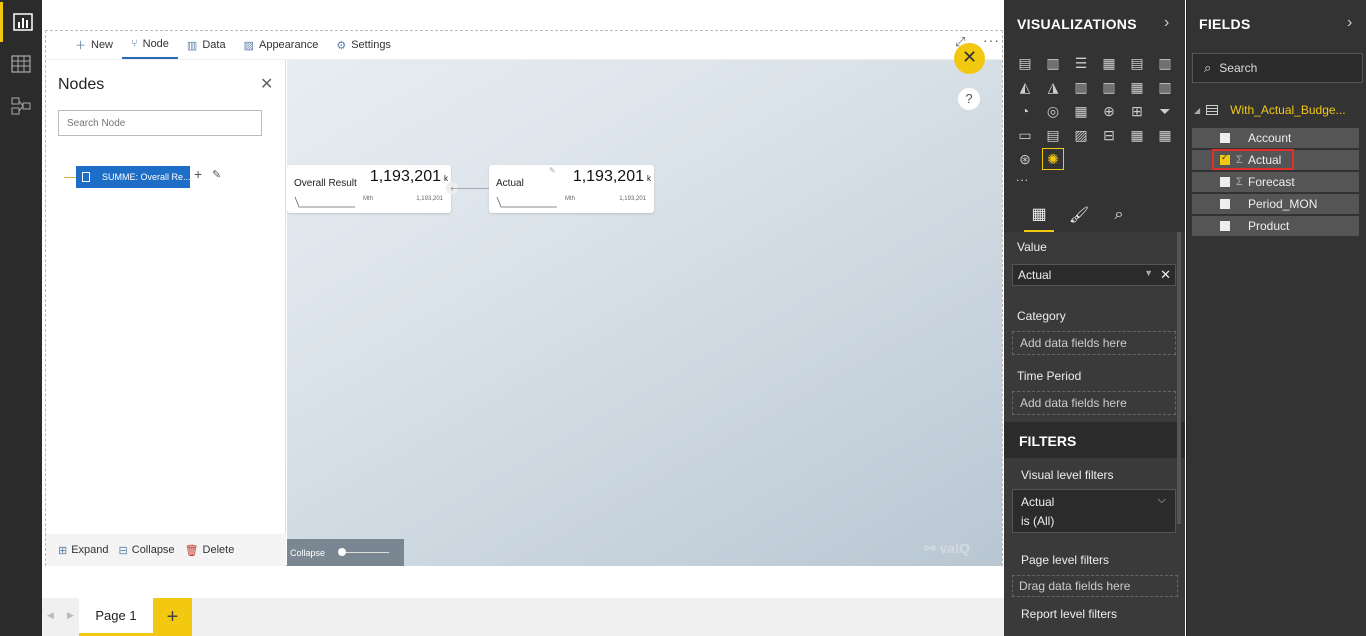  What do you see at coordinates (1275, 182) in the screenshot?
I see `field-item: Σ Forecast` at bounding box center [1275, 182].